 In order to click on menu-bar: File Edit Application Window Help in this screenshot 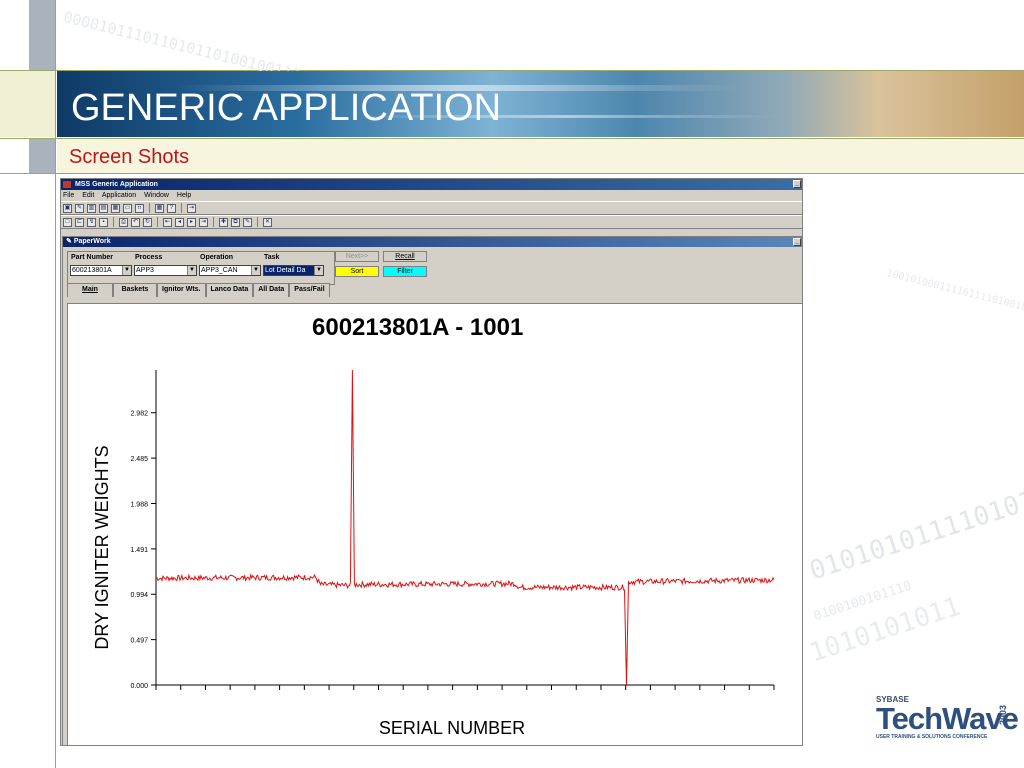, I will do `click(431, 195)`.